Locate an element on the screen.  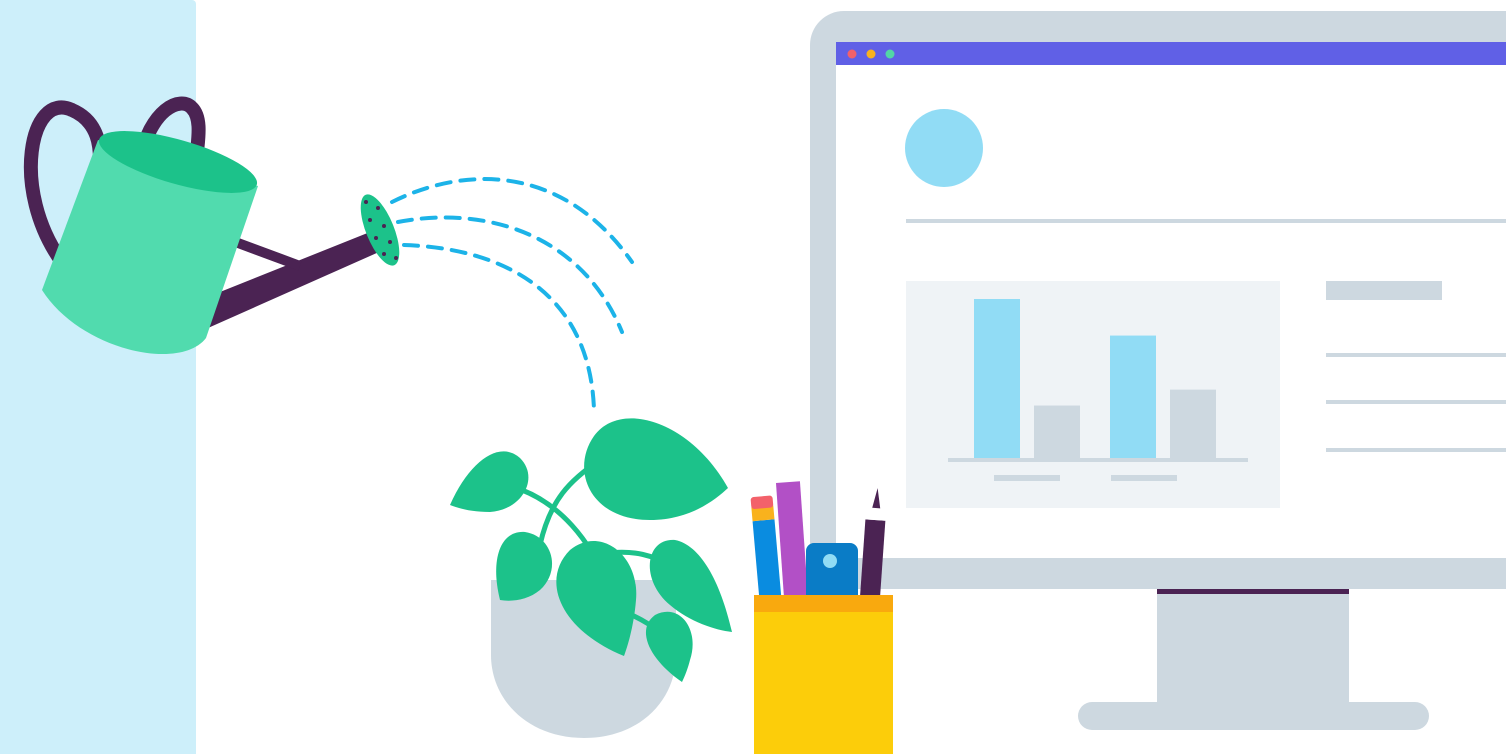
chart-bar-s2-c2 is located at coordinates (1193, 423).